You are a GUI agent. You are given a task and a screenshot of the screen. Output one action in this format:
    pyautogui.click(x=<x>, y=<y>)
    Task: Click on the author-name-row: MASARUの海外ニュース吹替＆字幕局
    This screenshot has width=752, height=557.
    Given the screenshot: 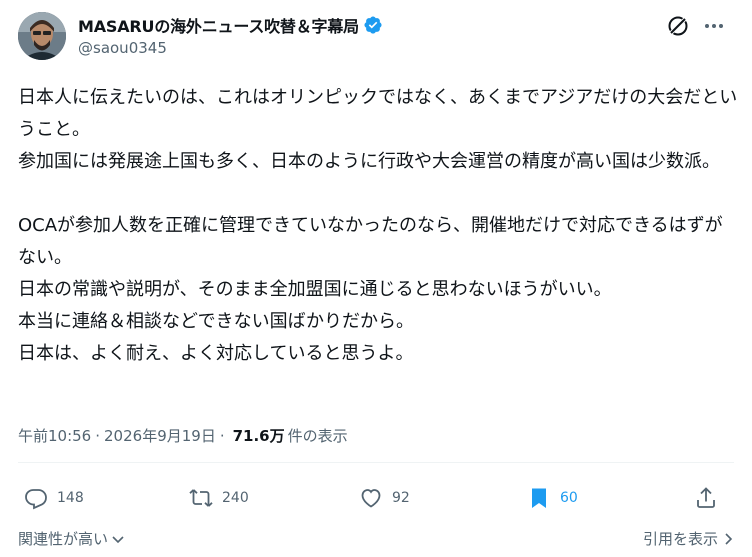 What is the action you would take?
    pyautogui.click(x=230, y=25)
    